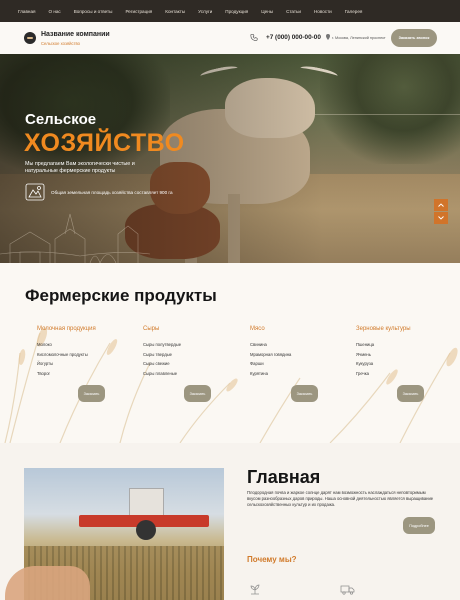  I want to click on truck-icon, so click(347, 590).